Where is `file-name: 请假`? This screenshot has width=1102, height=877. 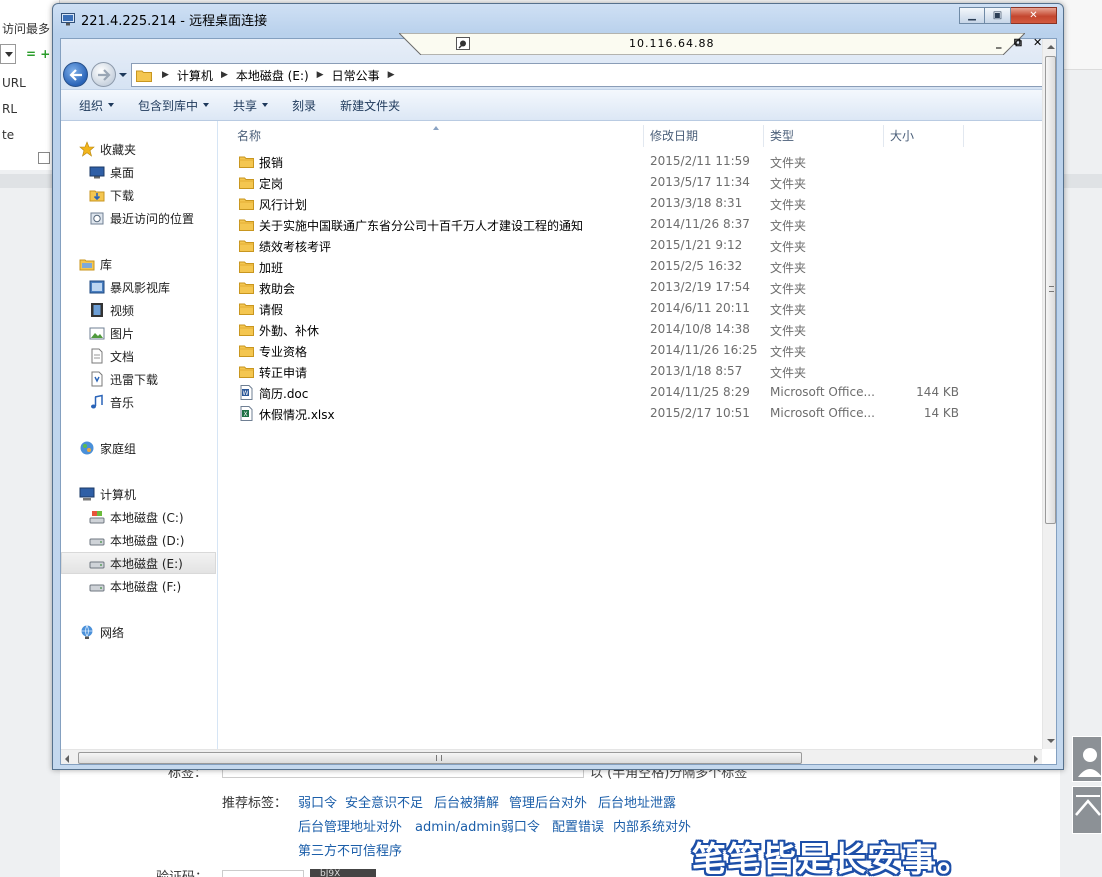 file-name: 请假 is located at coordinates (271, 310).